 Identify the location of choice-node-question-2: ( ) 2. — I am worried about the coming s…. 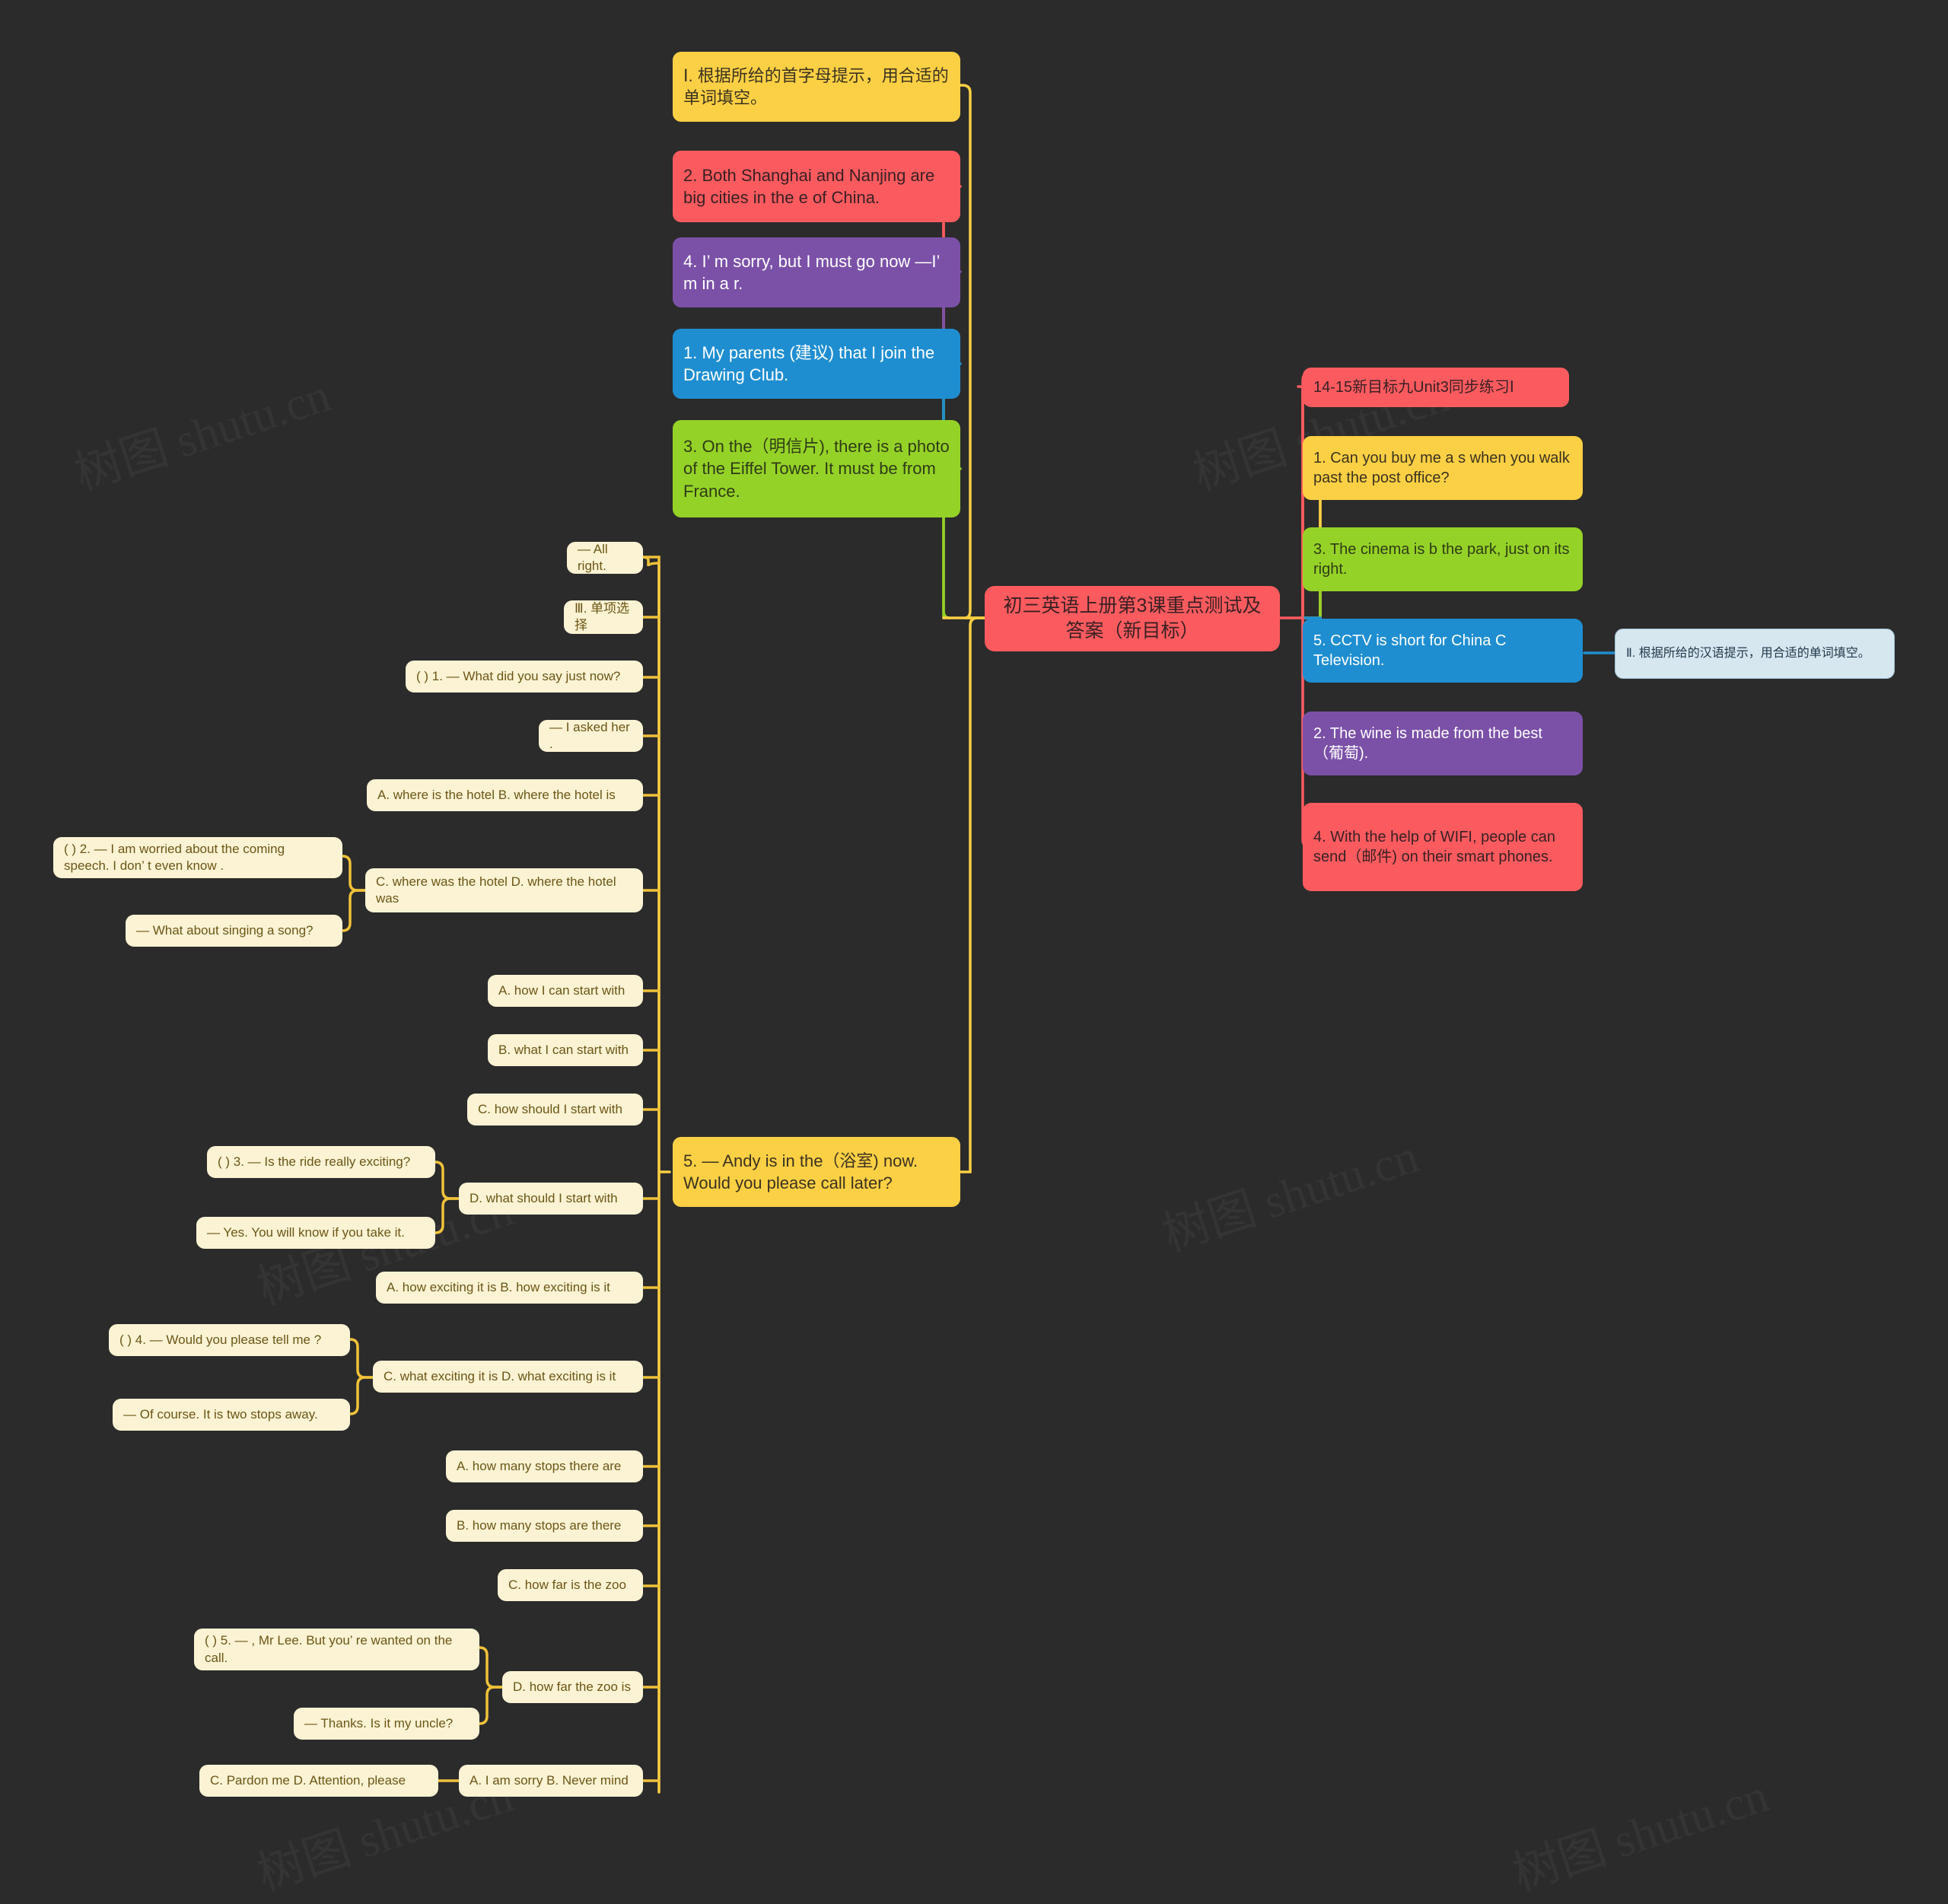
(197, 858).